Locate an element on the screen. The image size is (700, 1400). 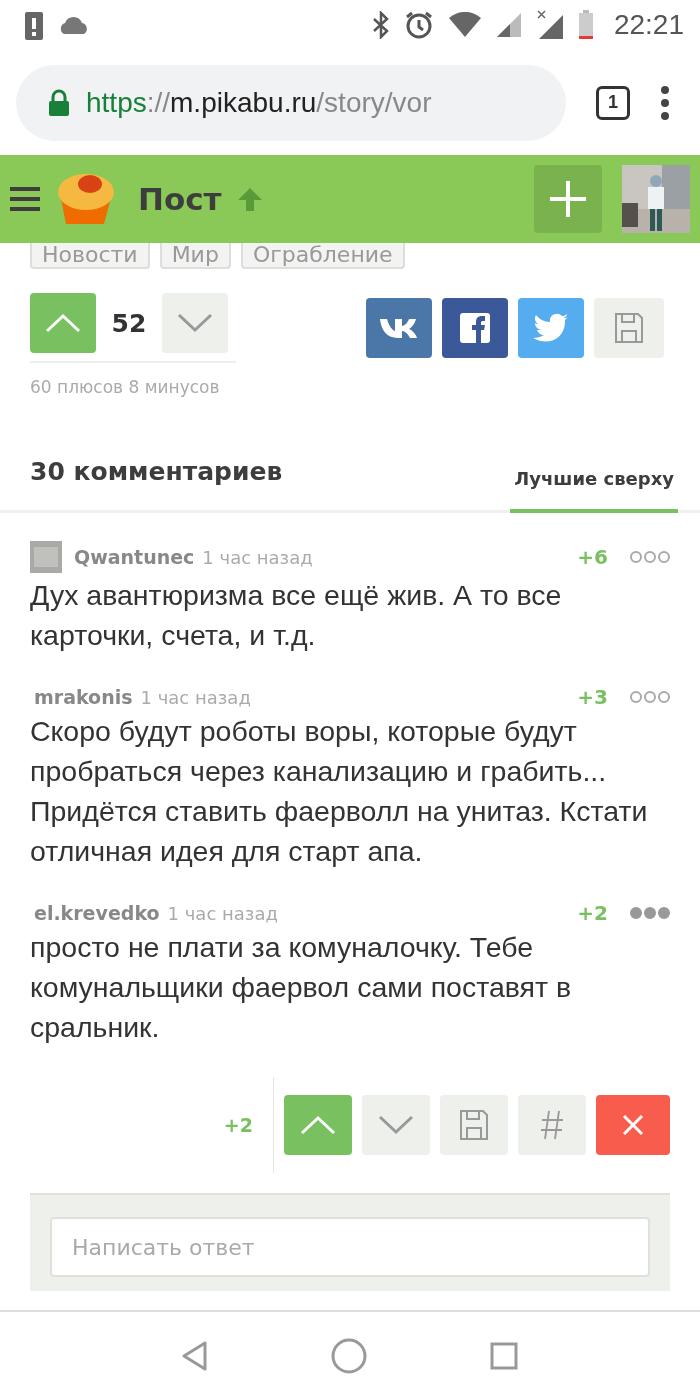
clock-time: 22:21 is located at coordinates (648, 25).